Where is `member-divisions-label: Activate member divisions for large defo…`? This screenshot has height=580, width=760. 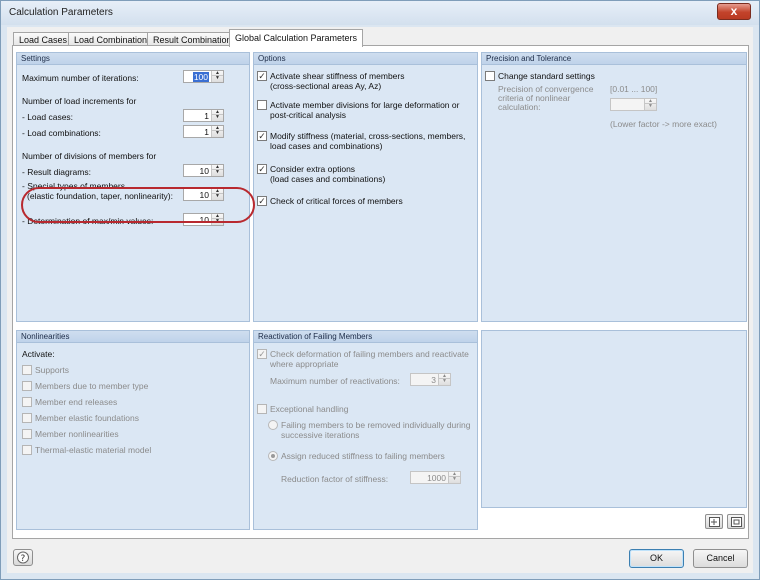 member-divisions-label: Activate member divisions for large defo… is located at coordinates (365, 105).